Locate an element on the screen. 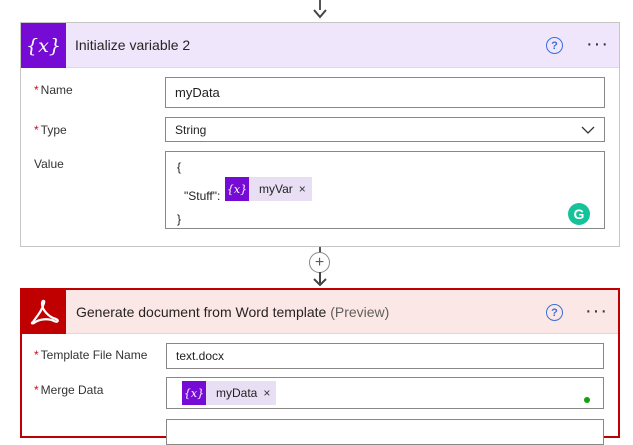 The height and width of the screenshot is (445, 633). merge-data-input: {x} myData × is located at coordinates (385, 393).